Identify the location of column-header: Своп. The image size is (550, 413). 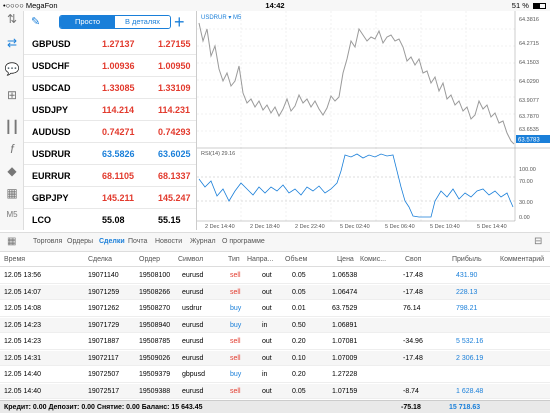
(413, 259).